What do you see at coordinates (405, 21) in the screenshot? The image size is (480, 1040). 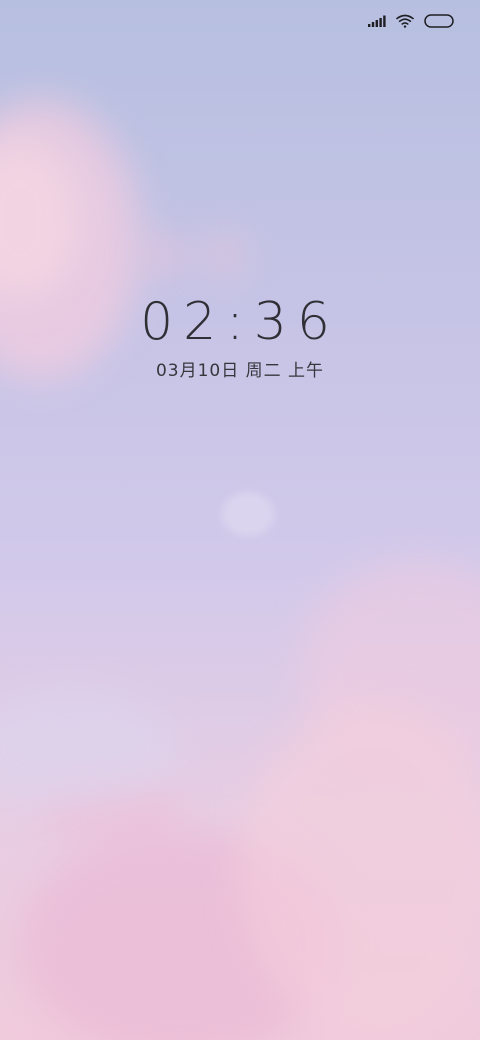 I see `wifi-icon` at bounding box center [405, 21].